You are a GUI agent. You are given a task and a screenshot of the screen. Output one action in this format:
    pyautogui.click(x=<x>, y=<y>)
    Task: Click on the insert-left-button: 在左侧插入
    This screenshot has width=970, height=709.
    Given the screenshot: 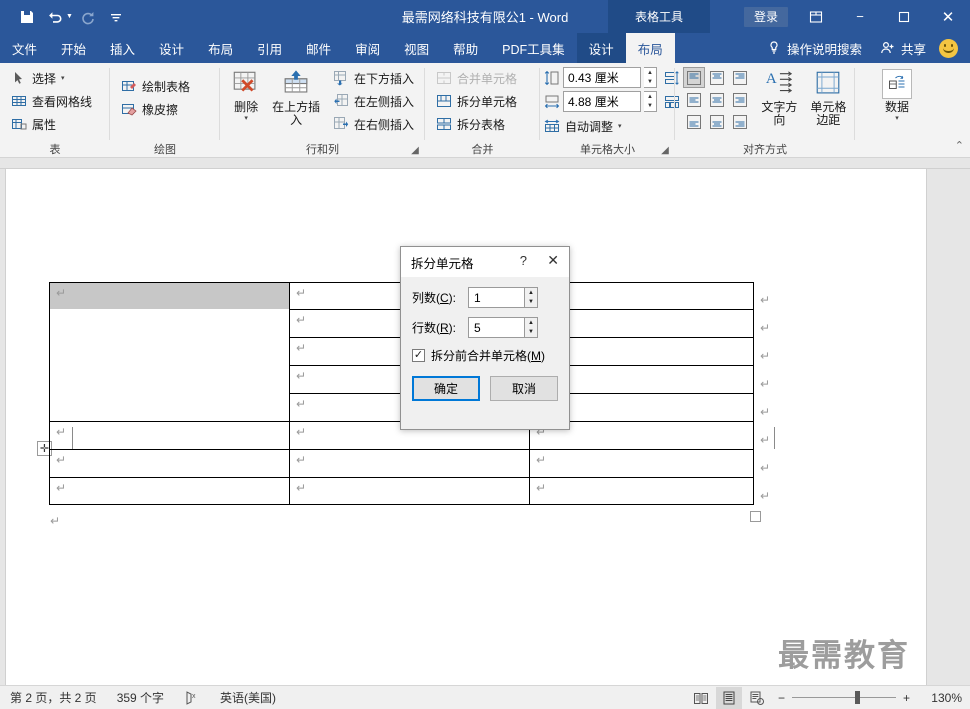 What is the action you would take?
    pyautogui.click(x=373, y=101)
    